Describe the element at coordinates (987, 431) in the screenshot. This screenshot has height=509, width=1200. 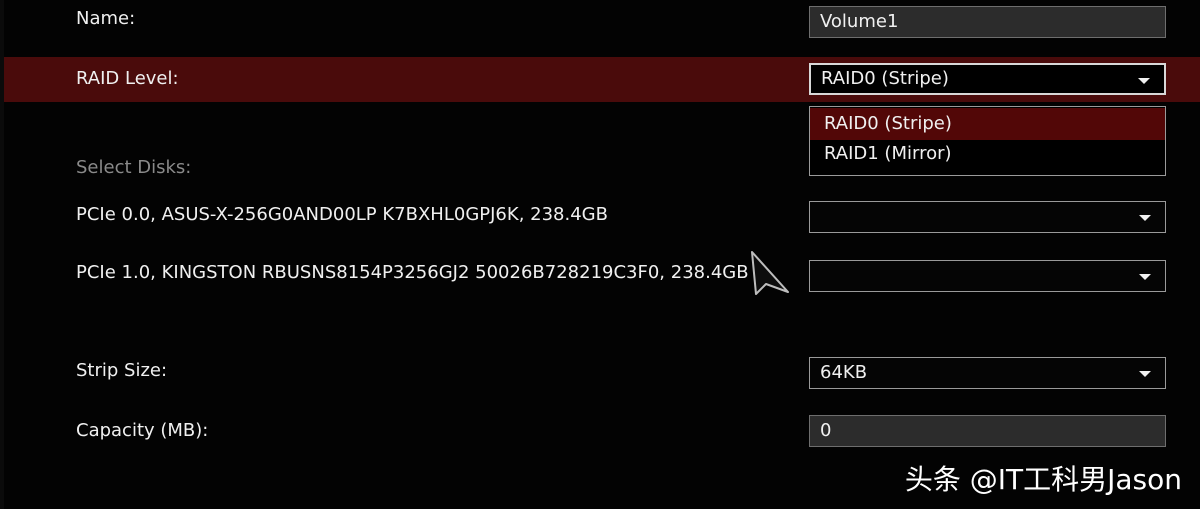
I see `capacity-input: 0` at that location.